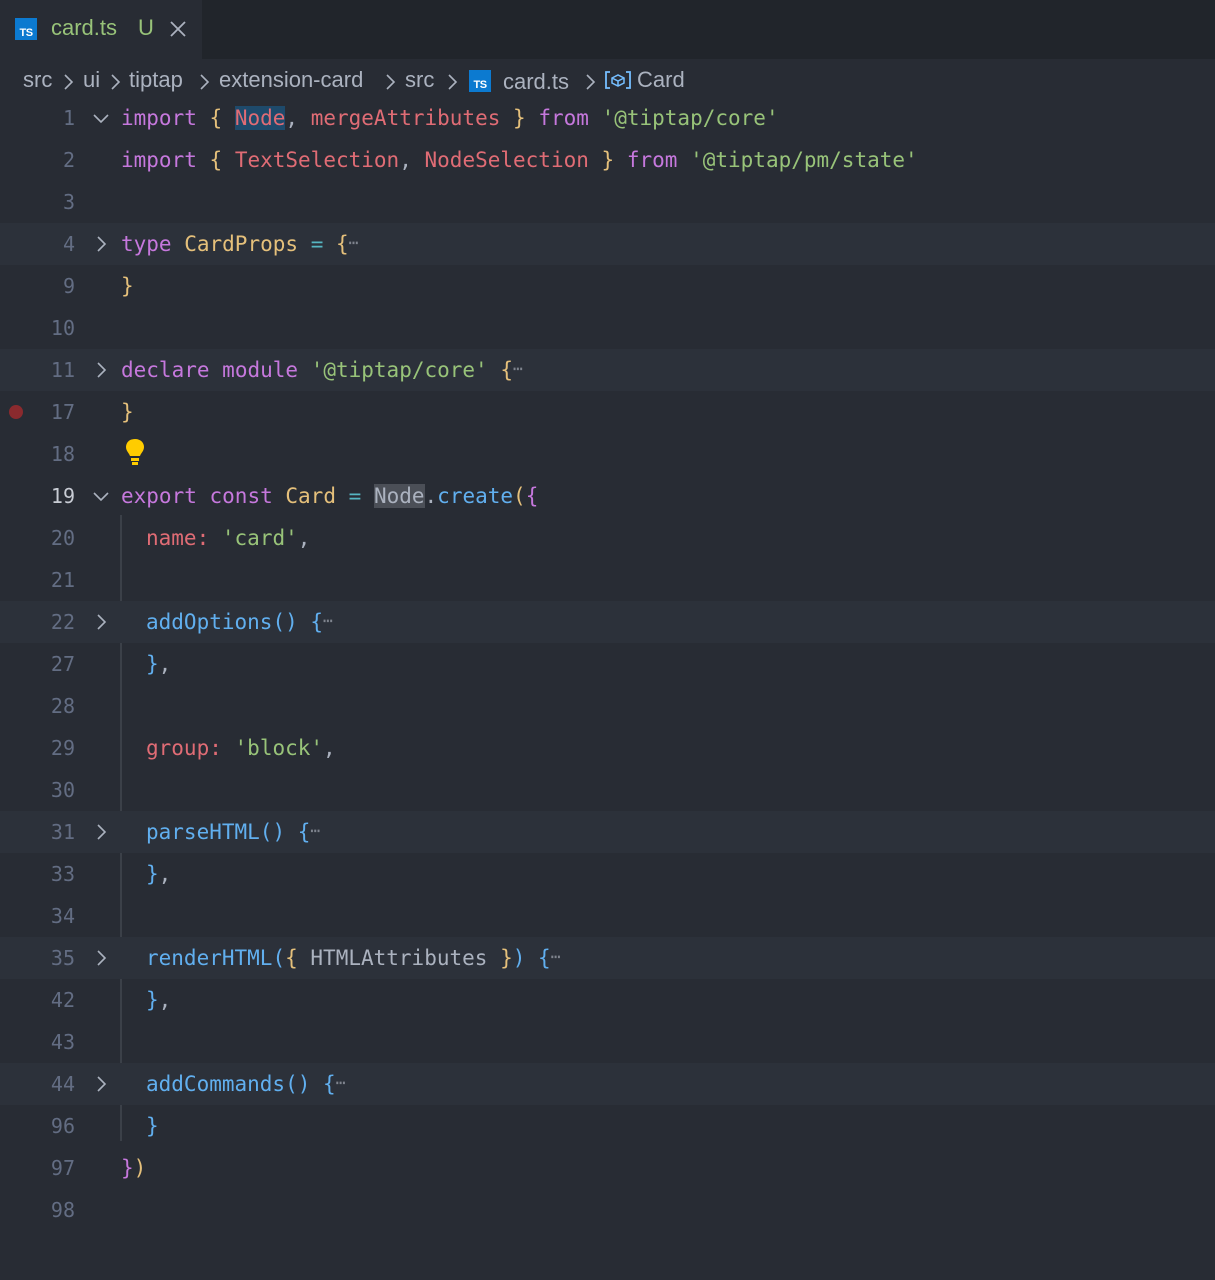 This screenshot has width=1215, height=1280. What do you see at coordinates (62, 580) in the screenshot?
I see `line-number: 21` at bounding box center [62, 580].